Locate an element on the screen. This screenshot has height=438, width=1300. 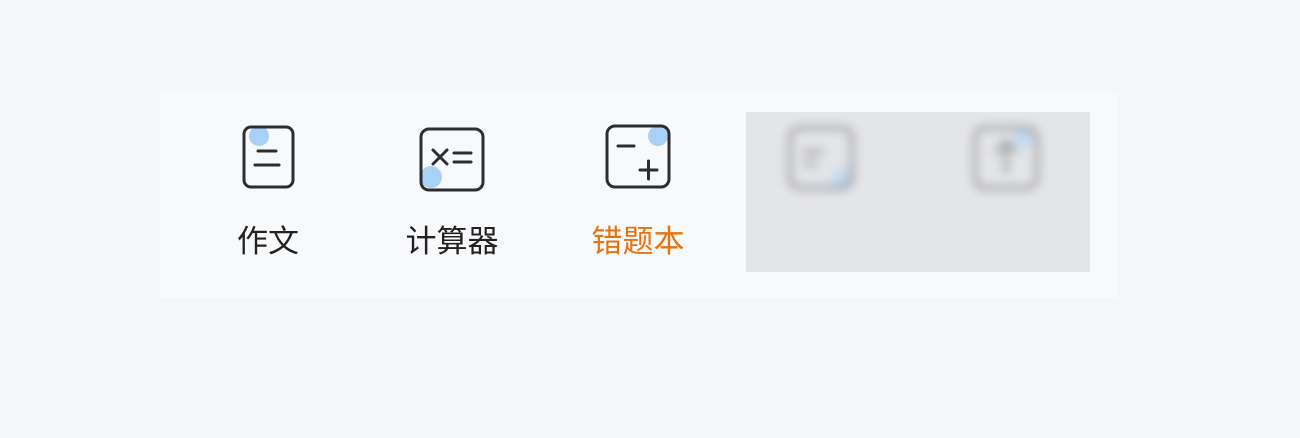
tool-essay-label: 作文 is located at coordinates (268, 242).